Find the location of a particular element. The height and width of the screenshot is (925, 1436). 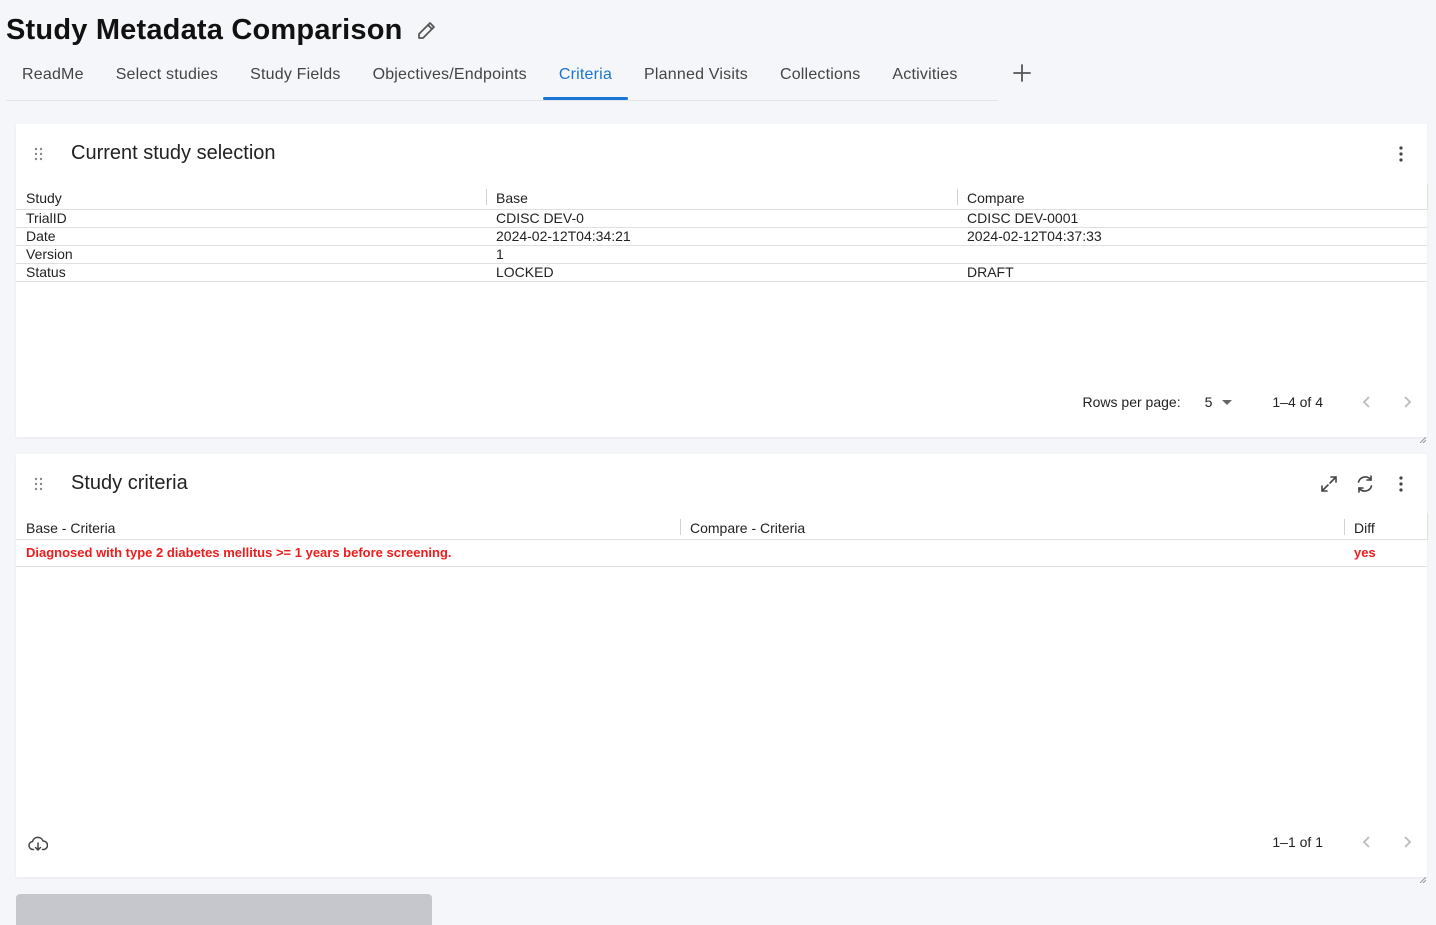

column-header: Study is located at coordinates (251, 197).